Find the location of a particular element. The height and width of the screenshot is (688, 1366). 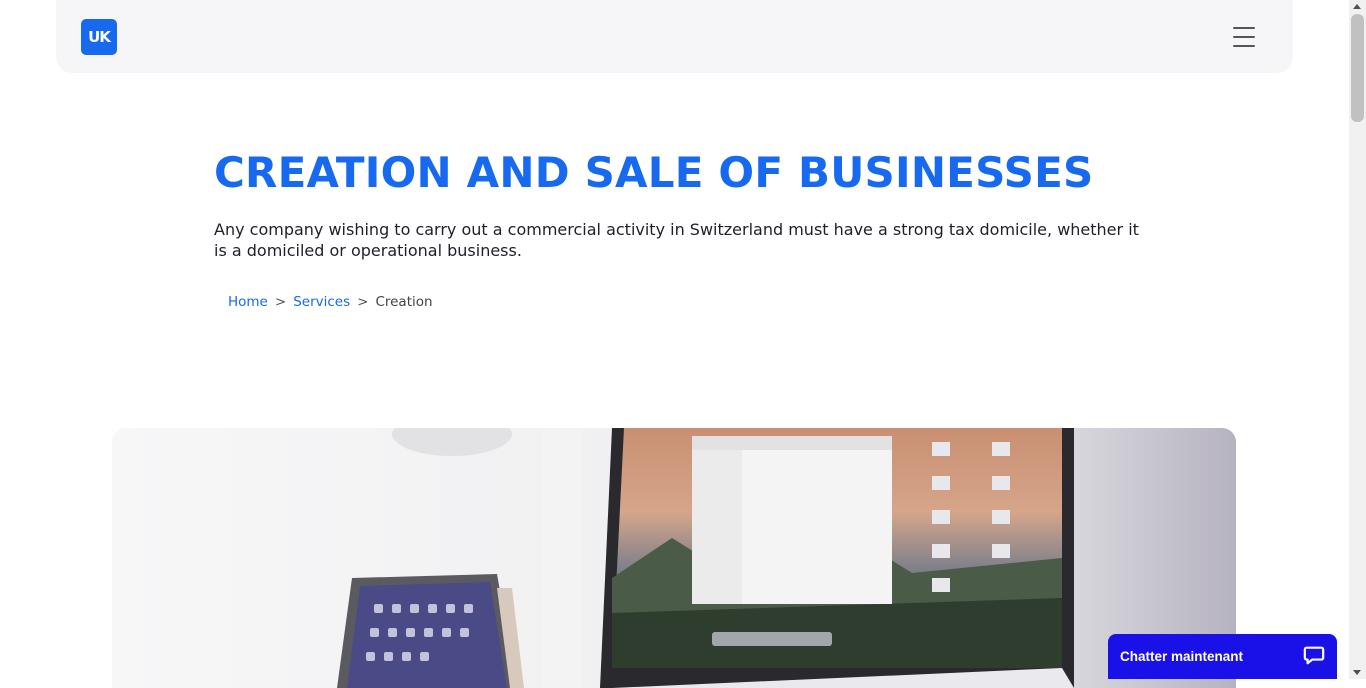

scroll-down-arrow-icon is located at coordinates (1357, 672).